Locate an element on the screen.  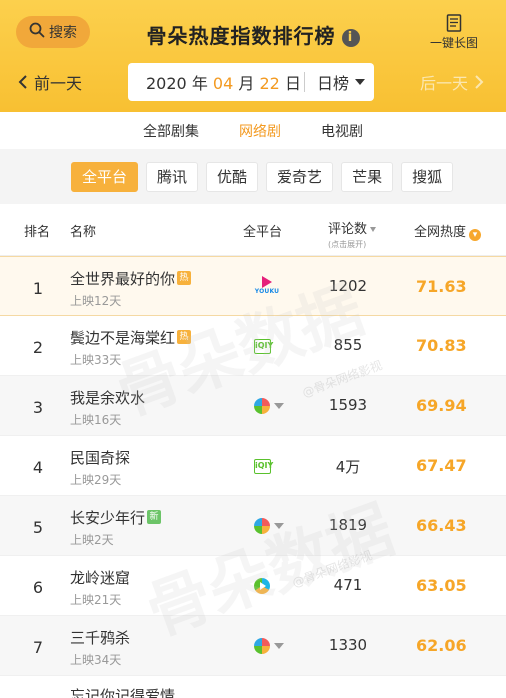
row-comments: 1819 is located at coordinates (348, 525).